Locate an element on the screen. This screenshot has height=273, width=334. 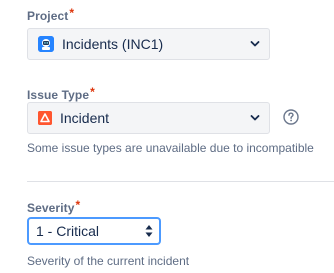
severity-label-text: Severity is located at coordinates (51, 208).